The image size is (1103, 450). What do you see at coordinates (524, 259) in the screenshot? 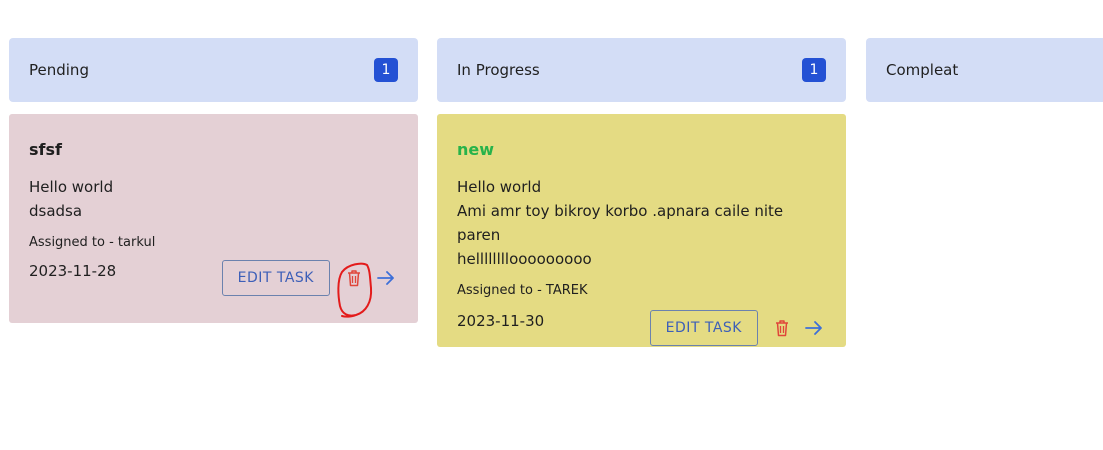
I see `task-description-line: hellllllllooooooooo` at bounding box center [524, 259].